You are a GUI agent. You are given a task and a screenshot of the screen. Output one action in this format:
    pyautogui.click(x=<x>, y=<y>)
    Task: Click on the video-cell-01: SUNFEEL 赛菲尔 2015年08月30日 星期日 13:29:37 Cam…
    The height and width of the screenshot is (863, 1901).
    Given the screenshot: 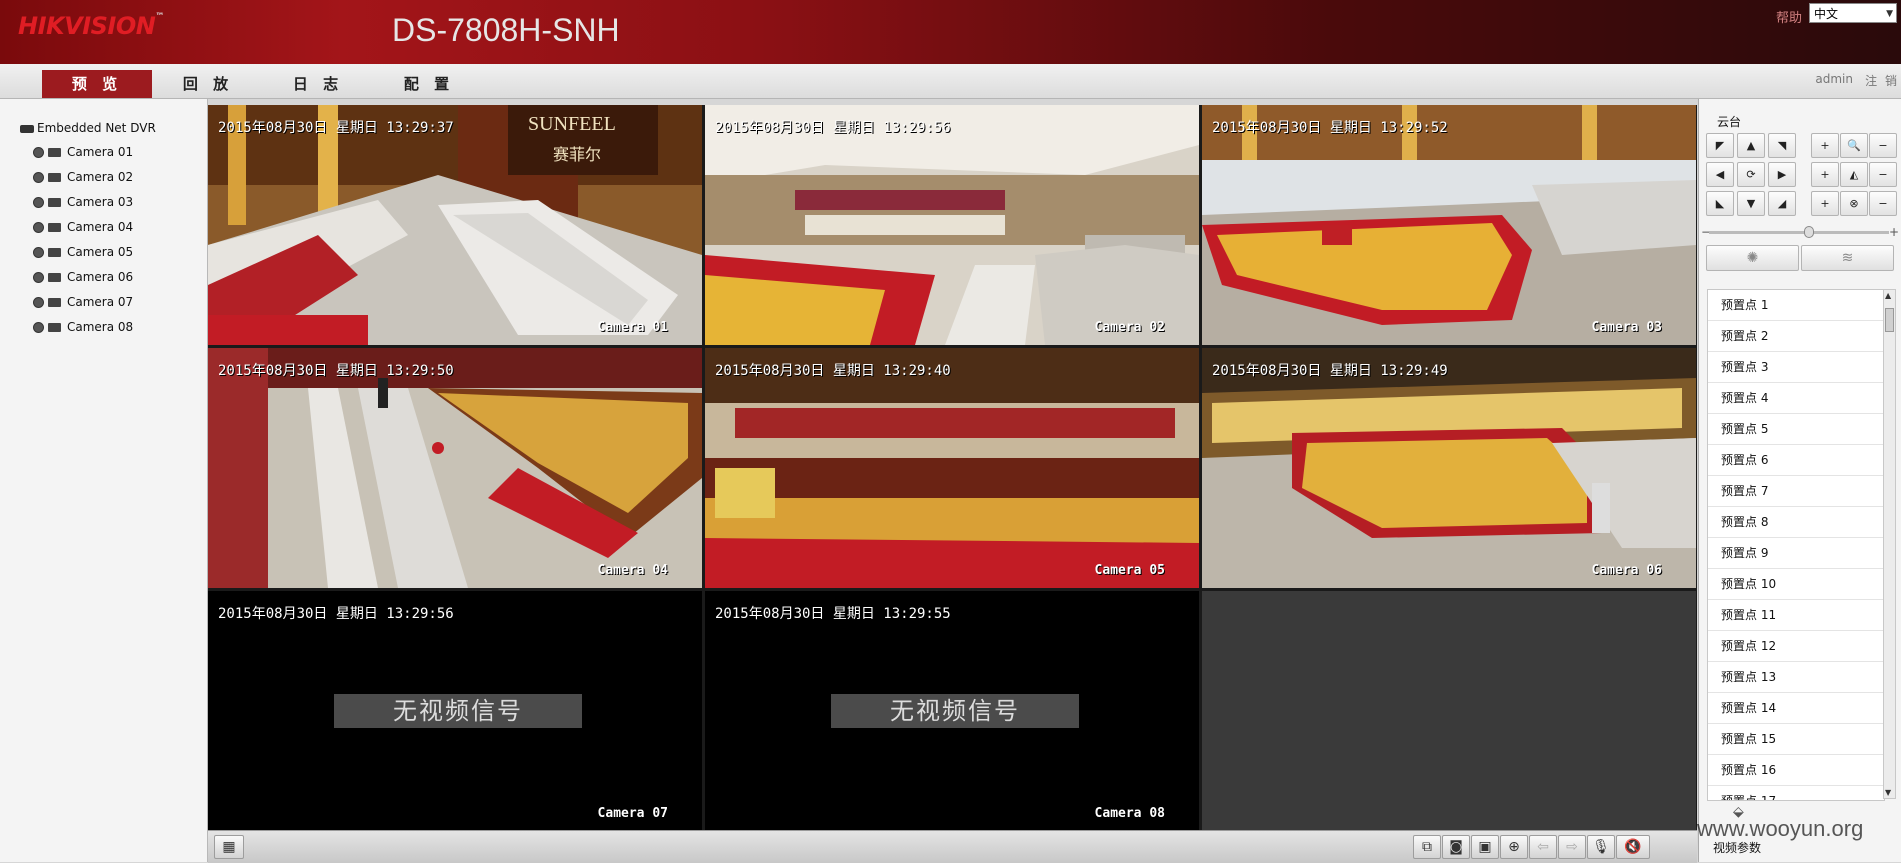 What is the action you would take?
    pyautogui.click(x=455, y=225)
    